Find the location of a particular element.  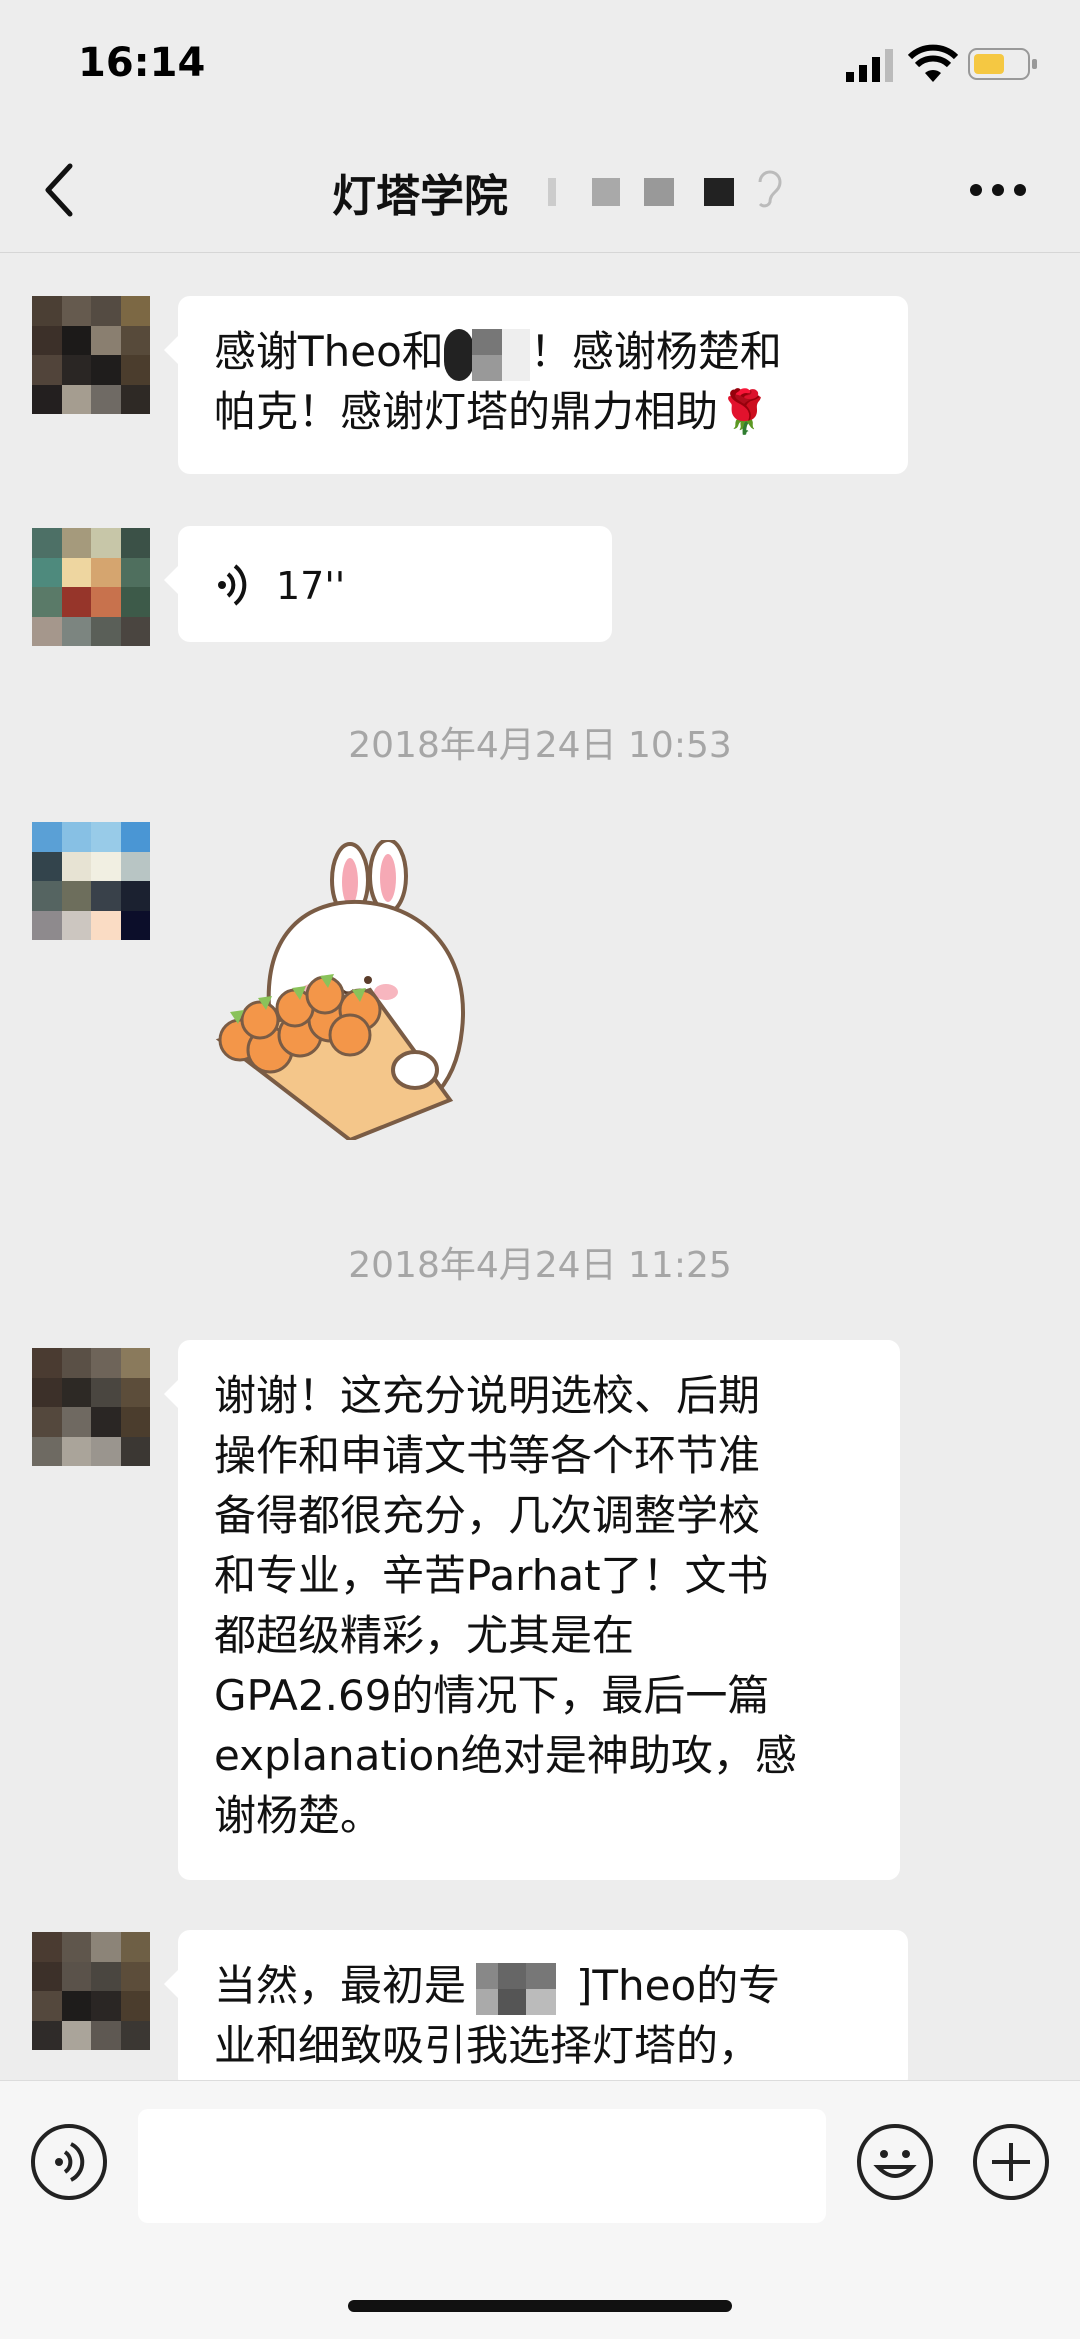

plus-icon is located at coordinates (1011, 2162).